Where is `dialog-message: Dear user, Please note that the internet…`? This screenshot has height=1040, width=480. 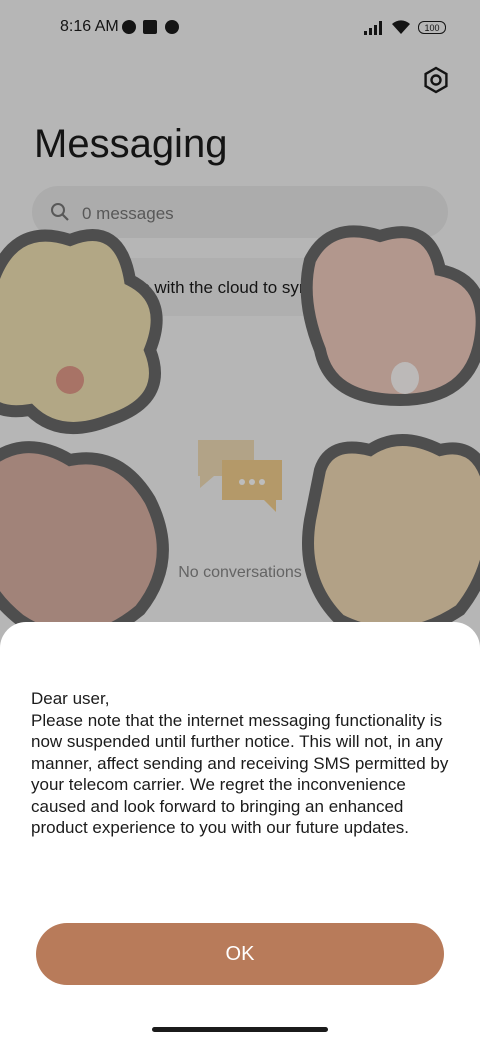
dialog-message: Dear user, Please note that the internet… is located at coordinates (240, 763).